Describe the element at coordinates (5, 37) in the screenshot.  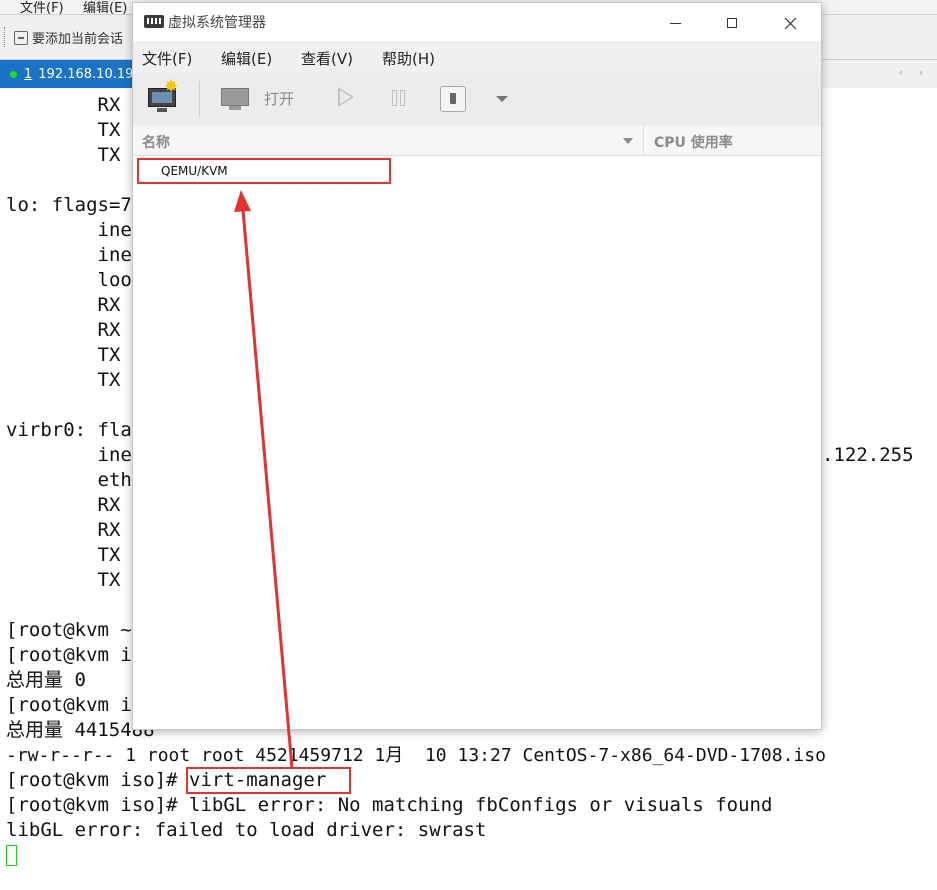
I see `toolbar-grip` at that location.